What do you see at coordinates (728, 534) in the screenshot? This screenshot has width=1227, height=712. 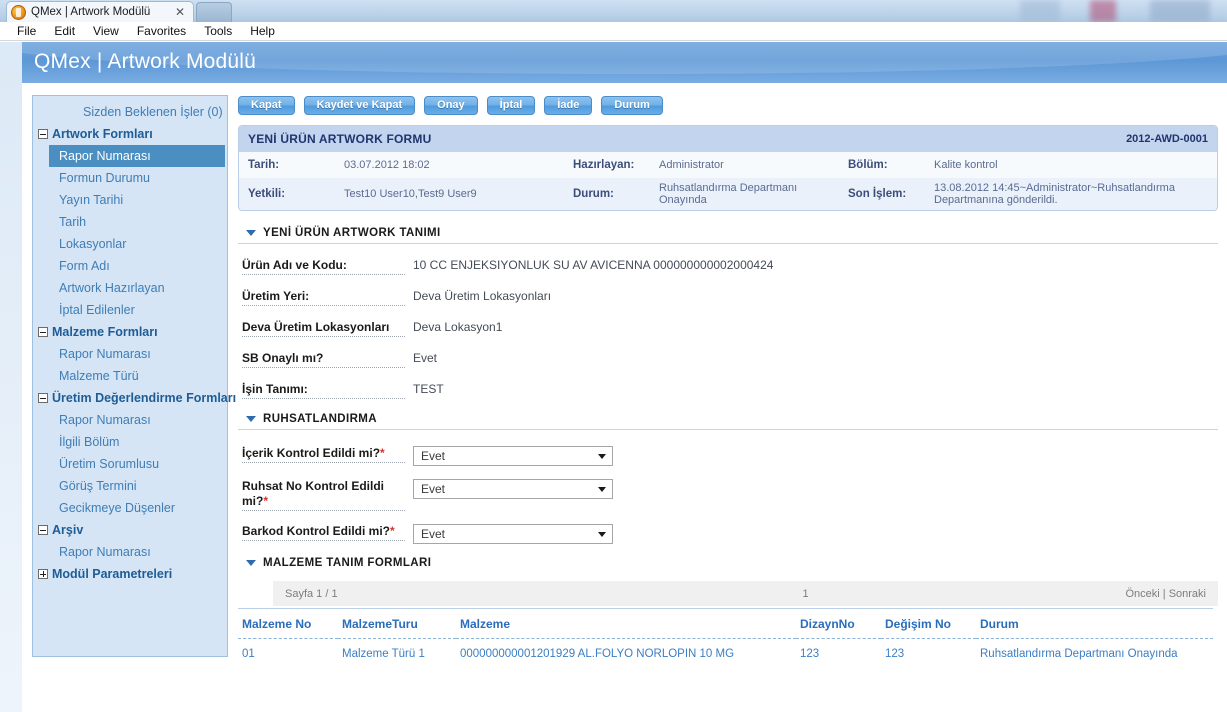 I see `dropdown-row: Barkod Kontrol Edildi mi?* Evet` at bounding box center [728, 534].